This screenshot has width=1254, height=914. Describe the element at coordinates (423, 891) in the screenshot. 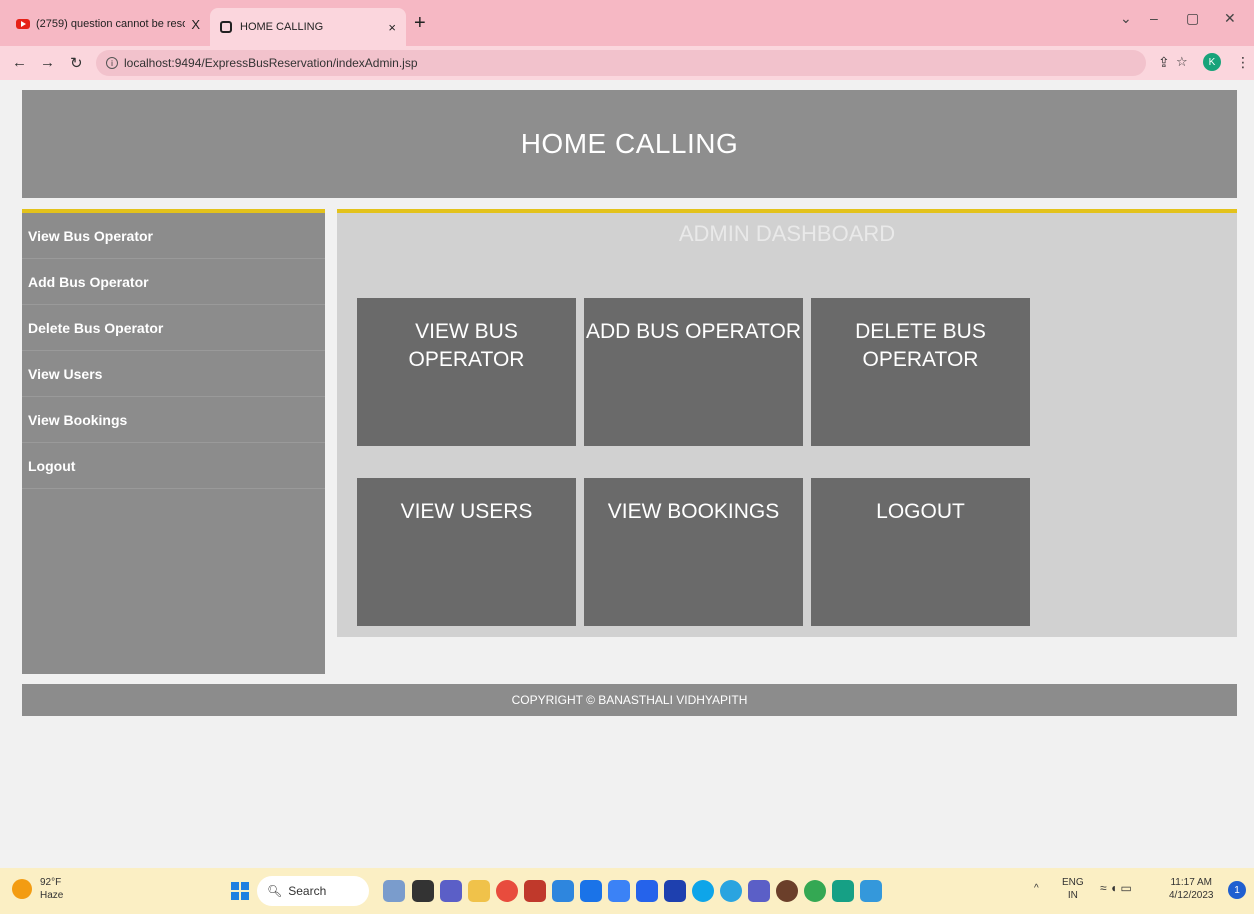

I see `task-view-icon` at that location.